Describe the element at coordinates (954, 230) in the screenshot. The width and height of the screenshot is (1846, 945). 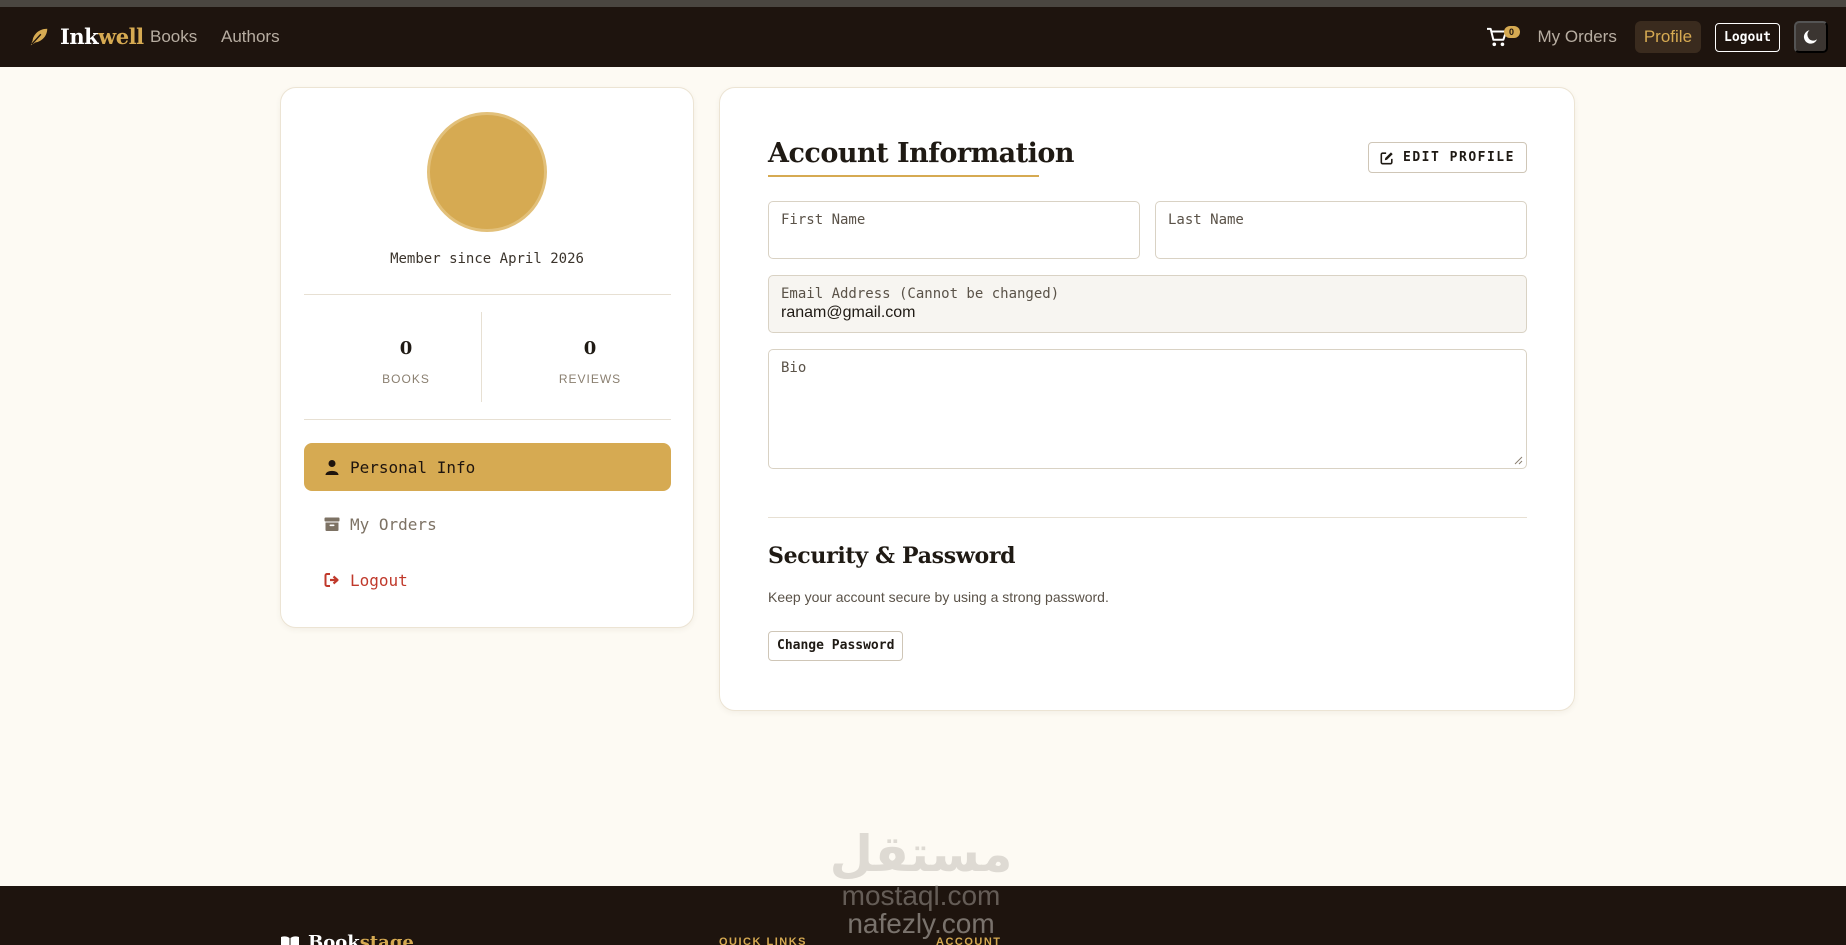
I see `first-name-field: First Name` at that location.